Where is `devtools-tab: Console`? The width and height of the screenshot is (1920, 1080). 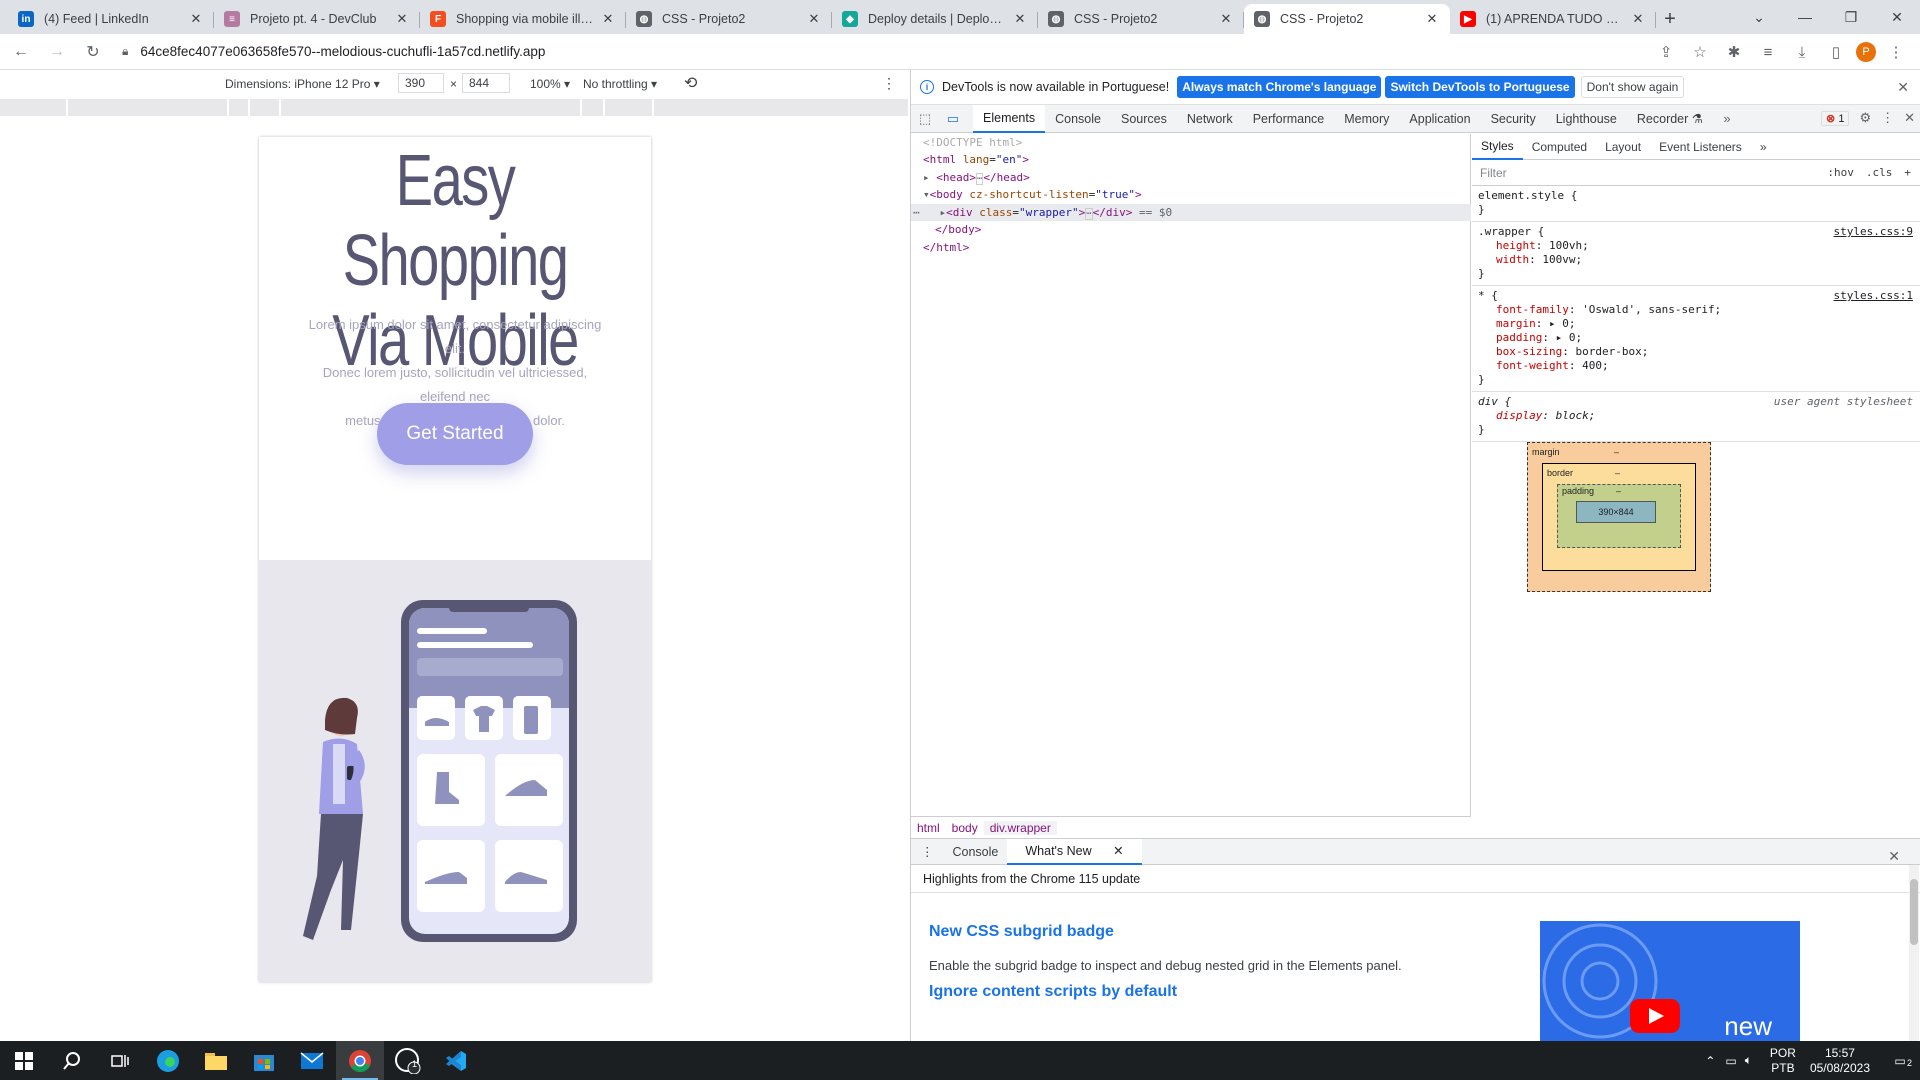
devtools-tab: Console is located at coordinates (1078, 119).